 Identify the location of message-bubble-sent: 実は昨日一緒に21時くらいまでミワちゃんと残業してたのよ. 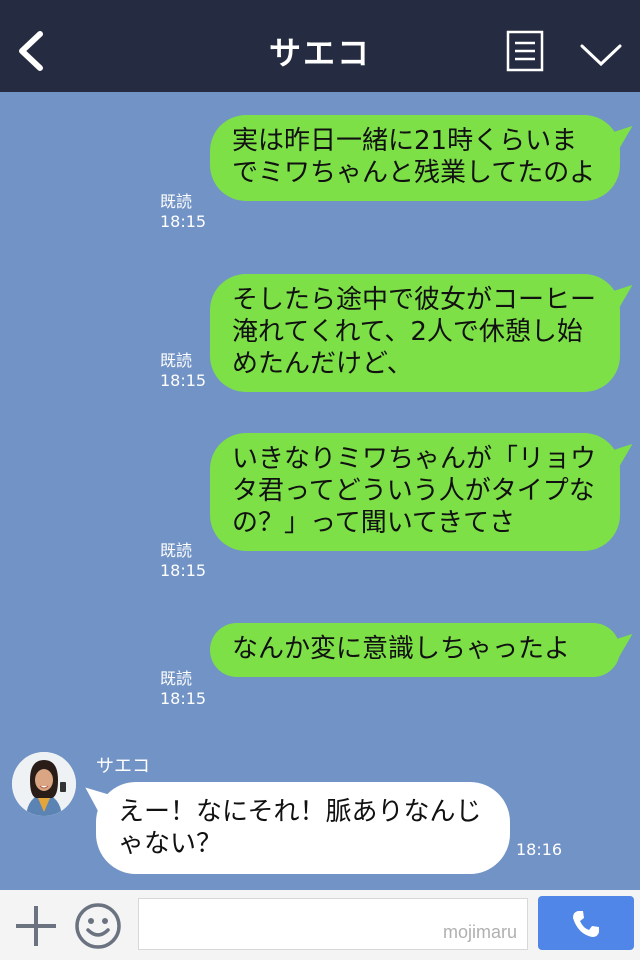
(415, 158).